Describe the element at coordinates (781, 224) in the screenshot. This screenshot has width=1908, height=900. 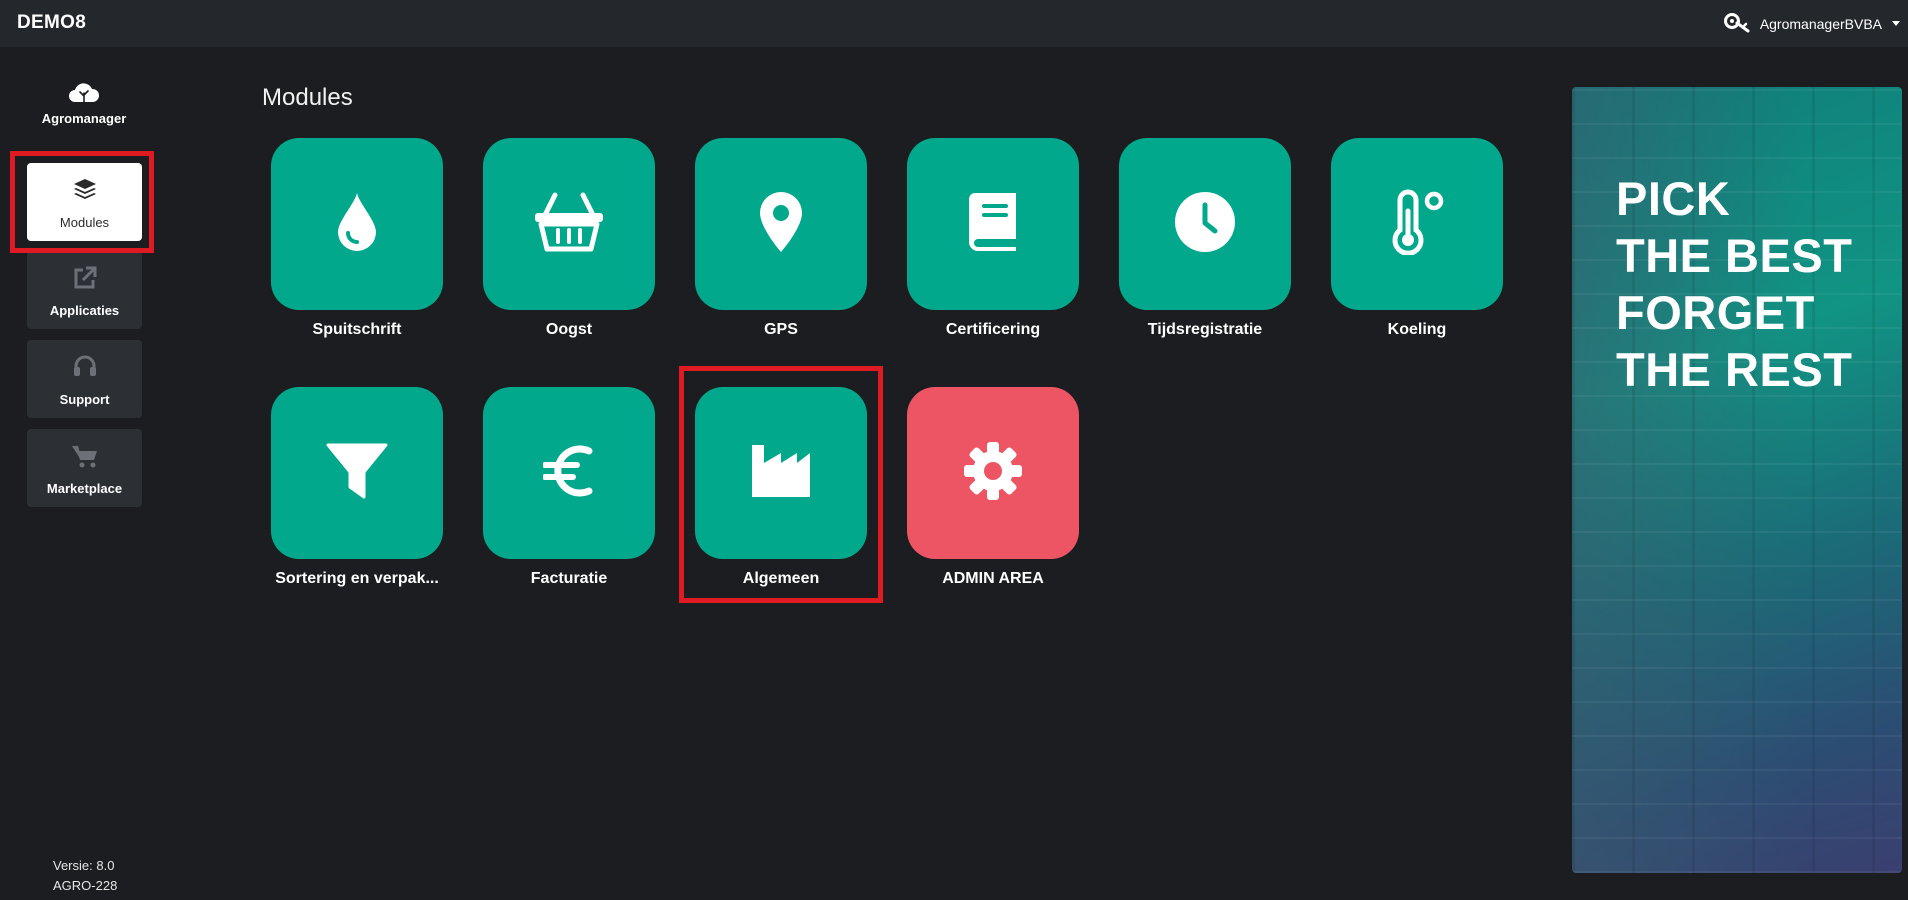
I see `map-pin-icon` at that location.